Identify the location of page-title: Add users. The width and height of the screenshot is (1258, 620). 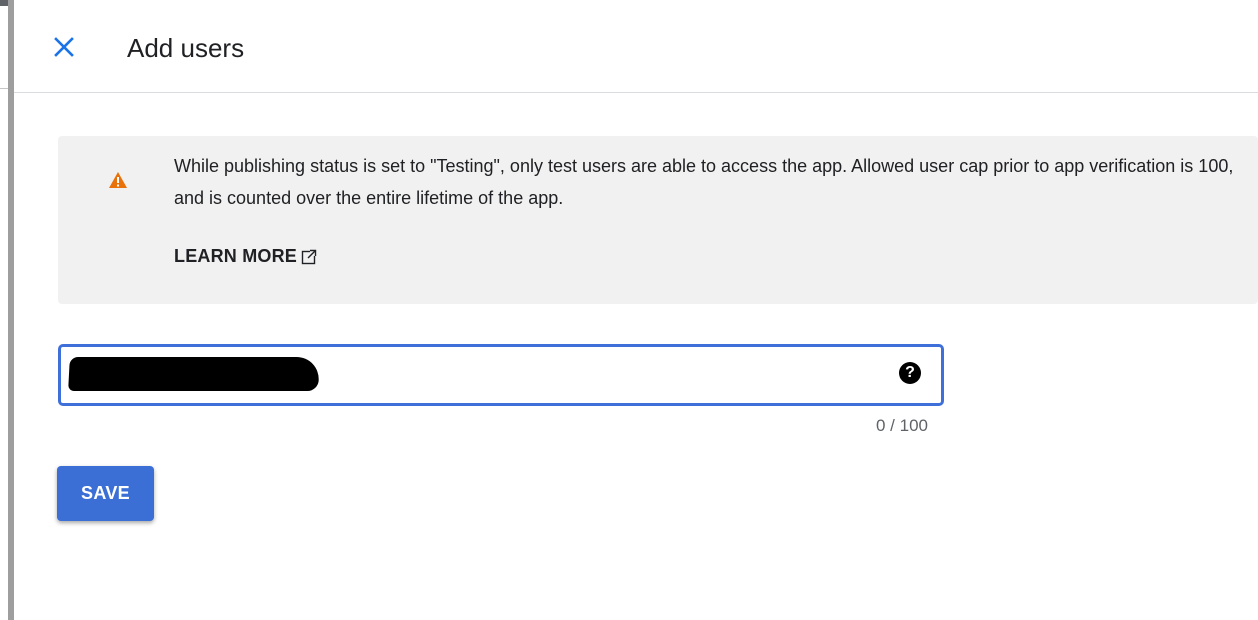
(186, 48).